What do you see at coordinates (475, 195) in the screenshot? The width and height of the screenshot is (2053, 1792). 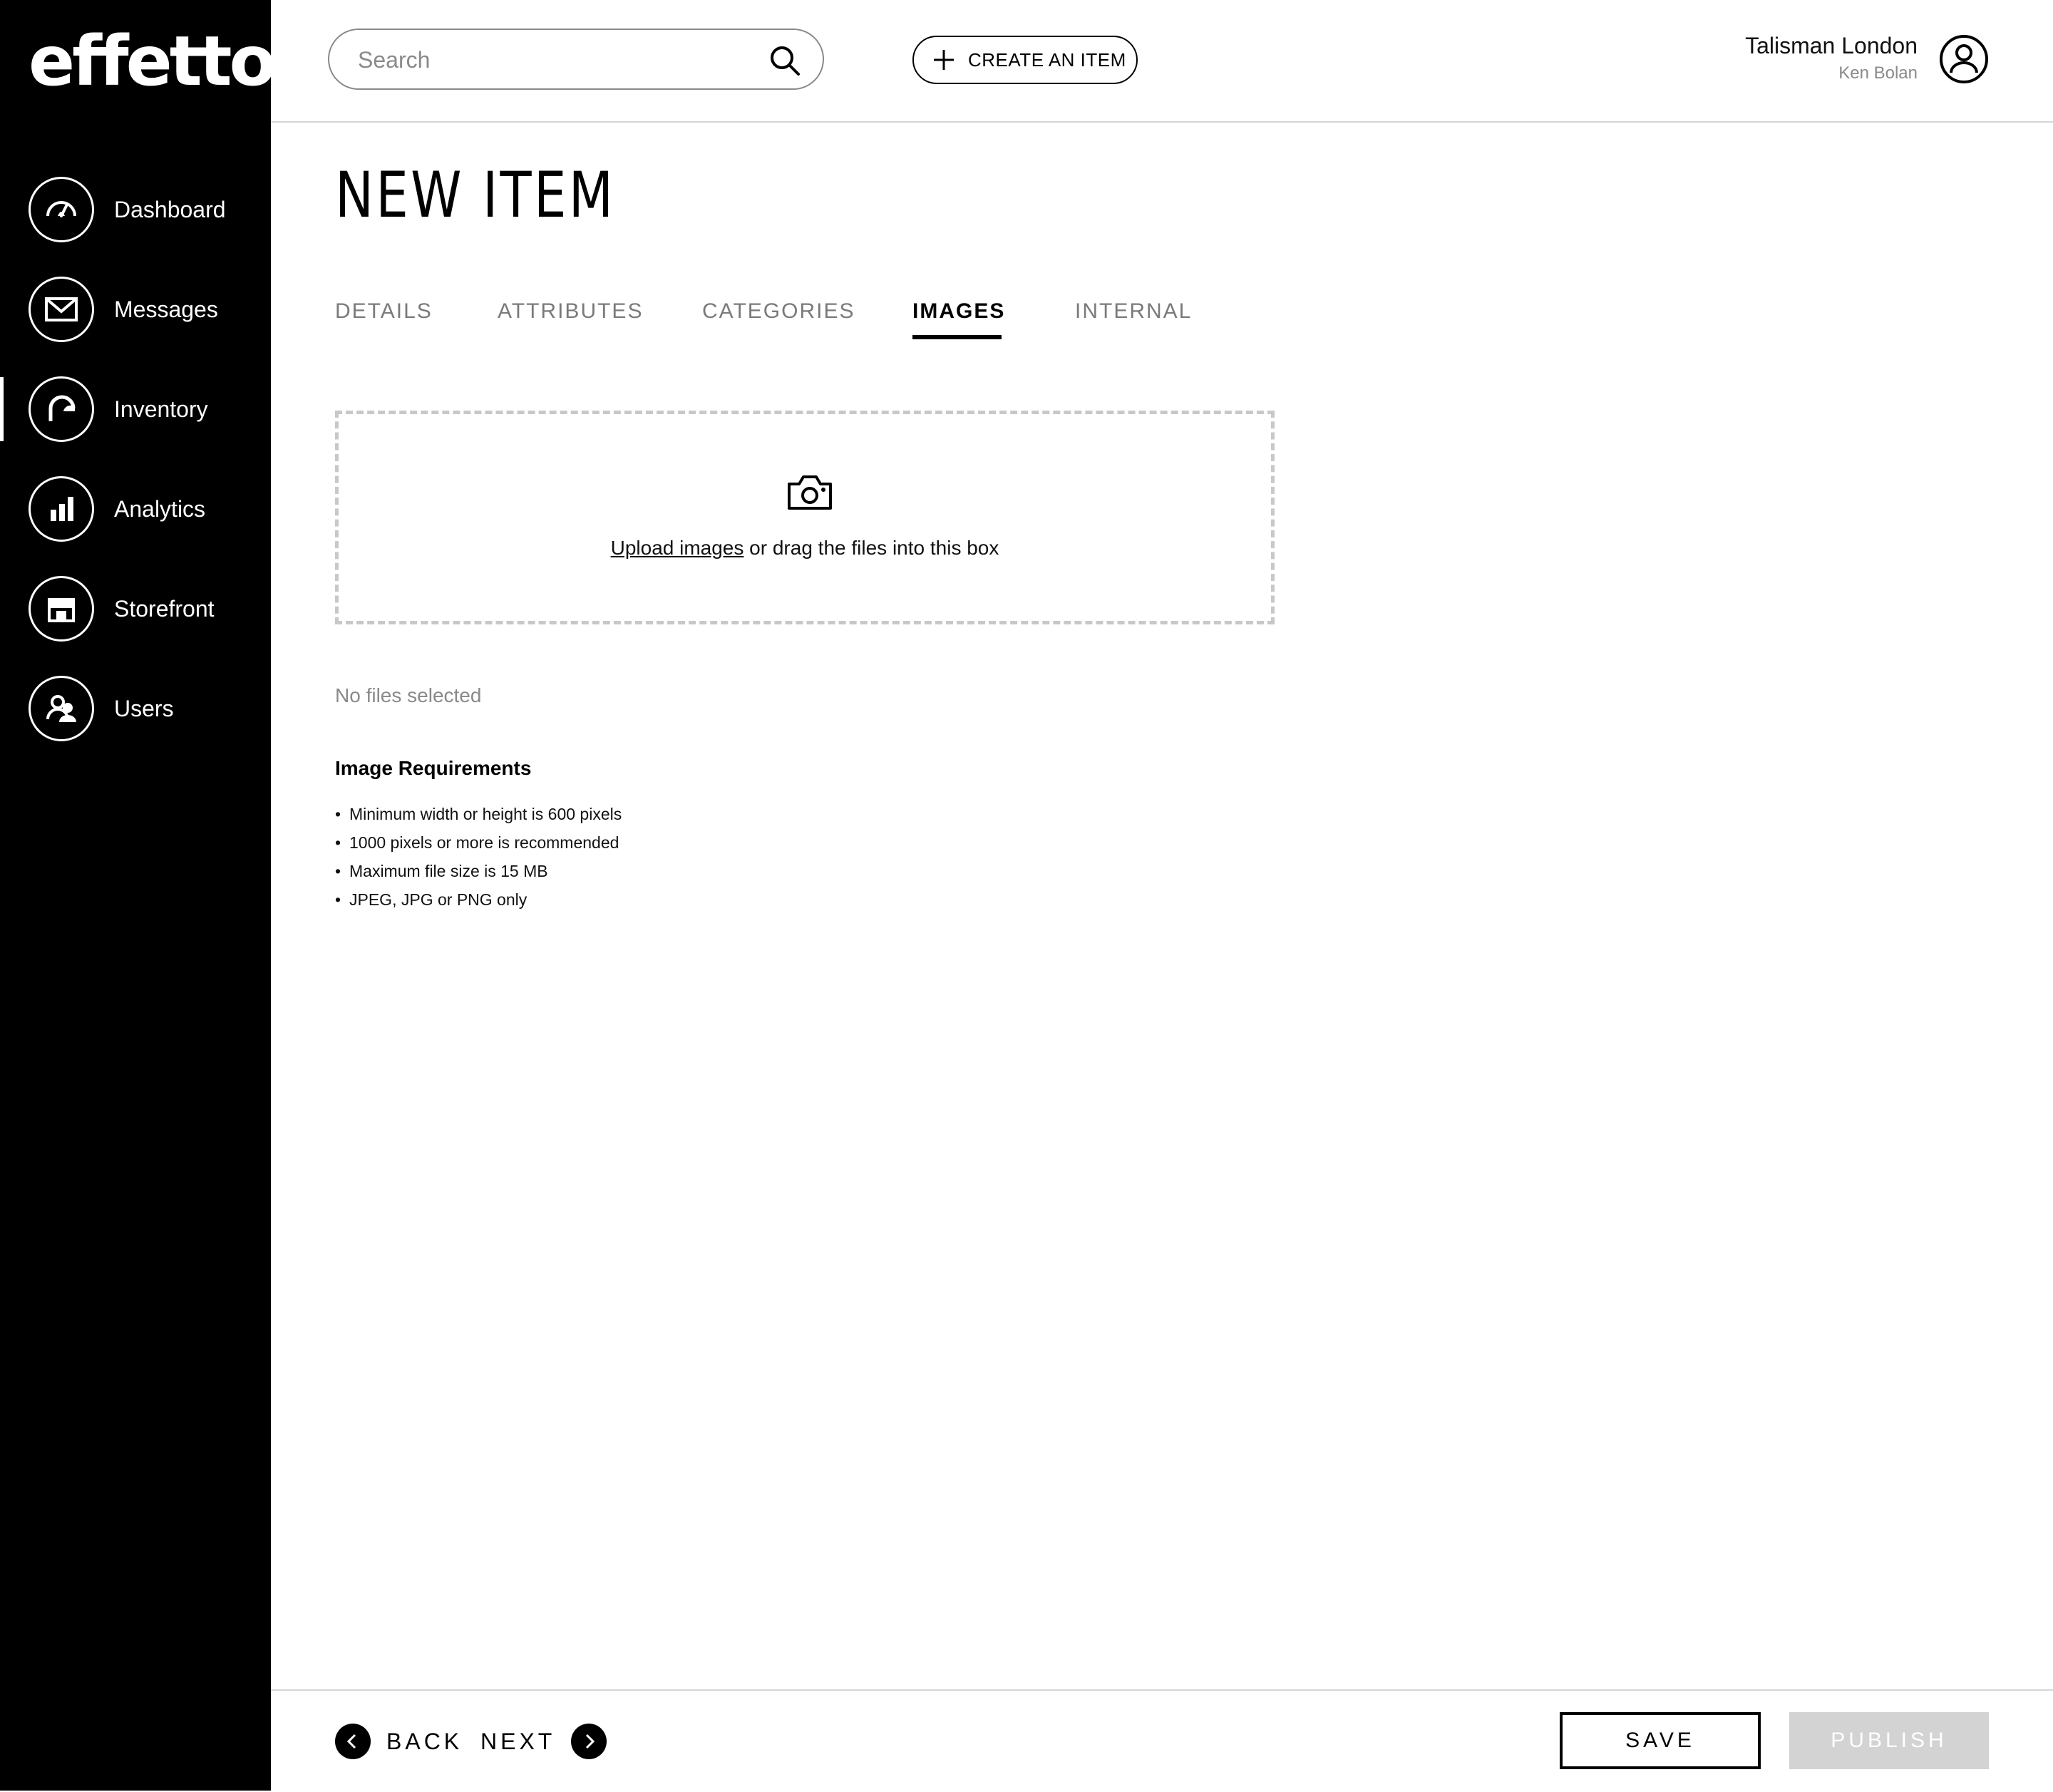 I see `page-title: NEW ITEM` at bounding box center [475, 195].